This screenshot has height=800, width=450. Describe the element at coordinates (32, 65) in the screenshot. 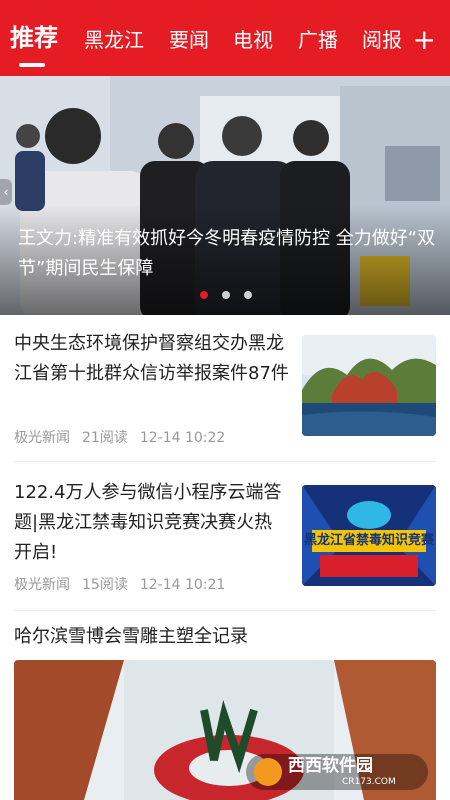

I see `active-tab-indicator` at that location.